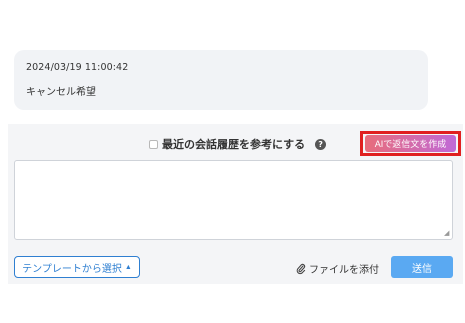  I want to click on message-text: キャンセル希望, so click(61, 92).